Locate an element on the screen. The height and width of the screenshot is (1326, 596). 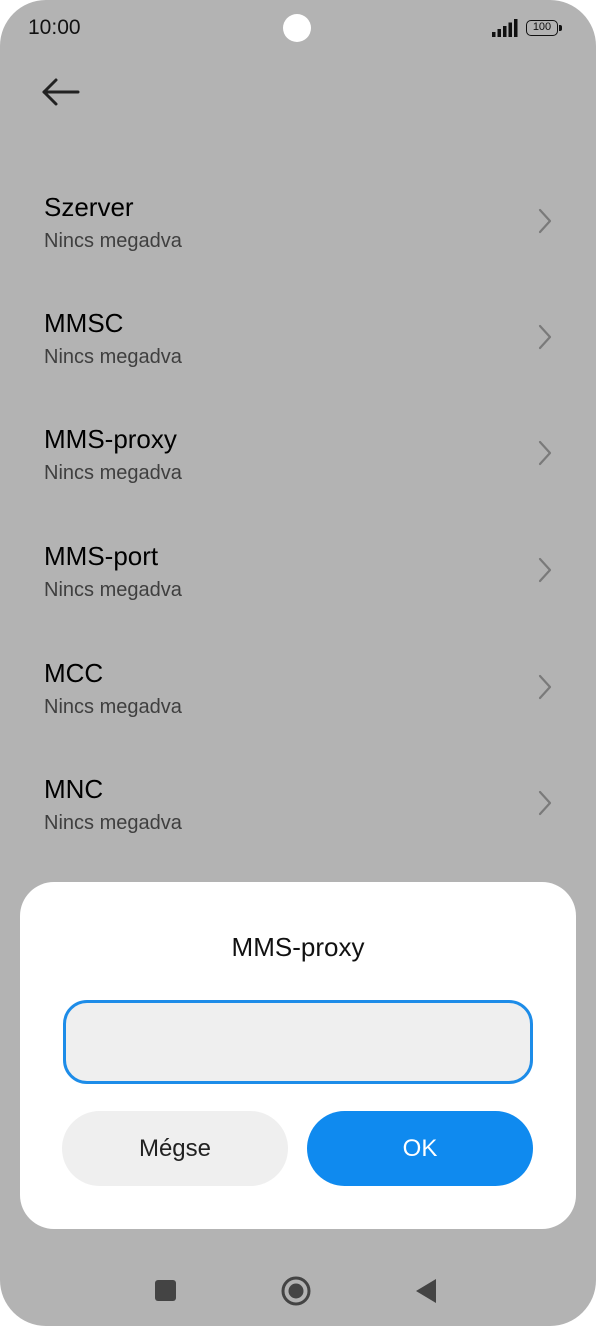
list-item-mcc: MCC Nincs megadva is located at coordinates (298, 708).